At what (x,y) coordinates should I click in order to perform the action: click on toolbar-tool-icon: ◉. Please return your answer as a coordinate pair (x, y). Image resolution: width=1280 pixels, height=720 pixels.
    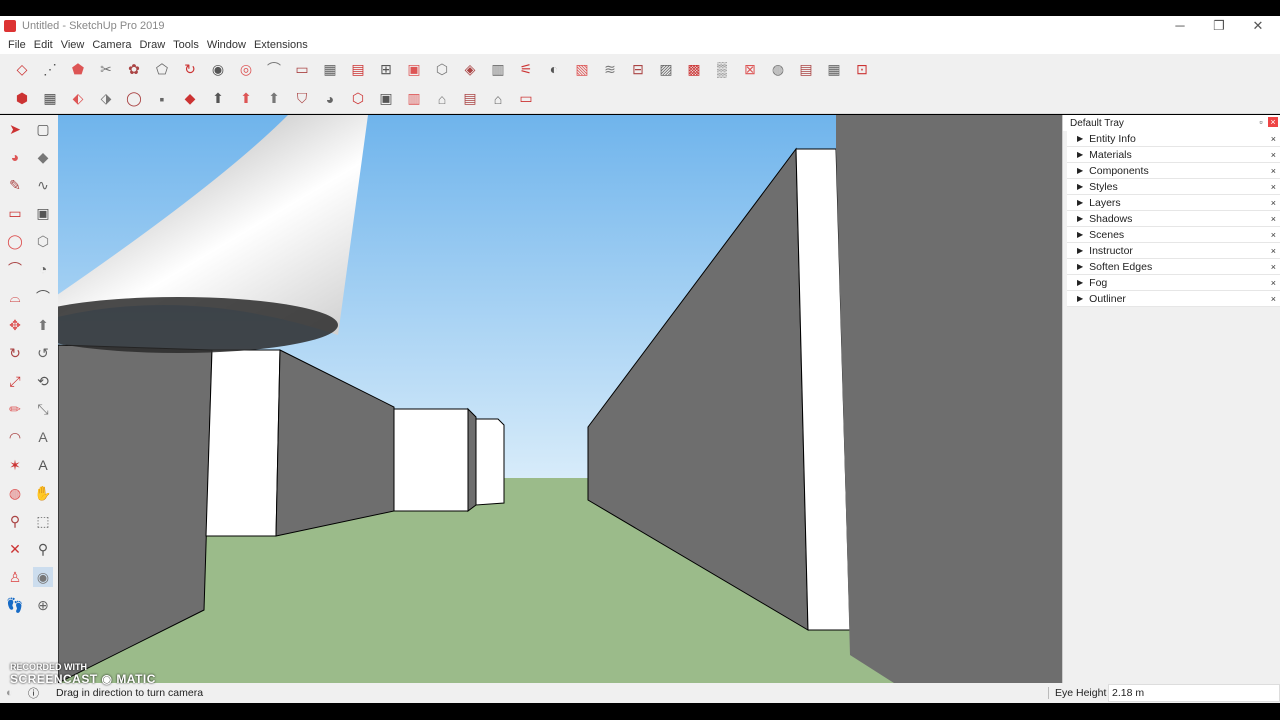
    Looking at the image, I should click on (218, 69).